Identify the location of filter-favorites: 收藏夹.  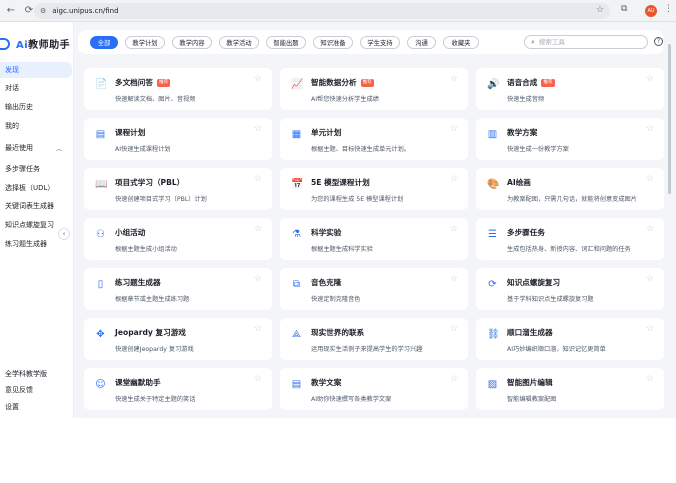
(461, 42).